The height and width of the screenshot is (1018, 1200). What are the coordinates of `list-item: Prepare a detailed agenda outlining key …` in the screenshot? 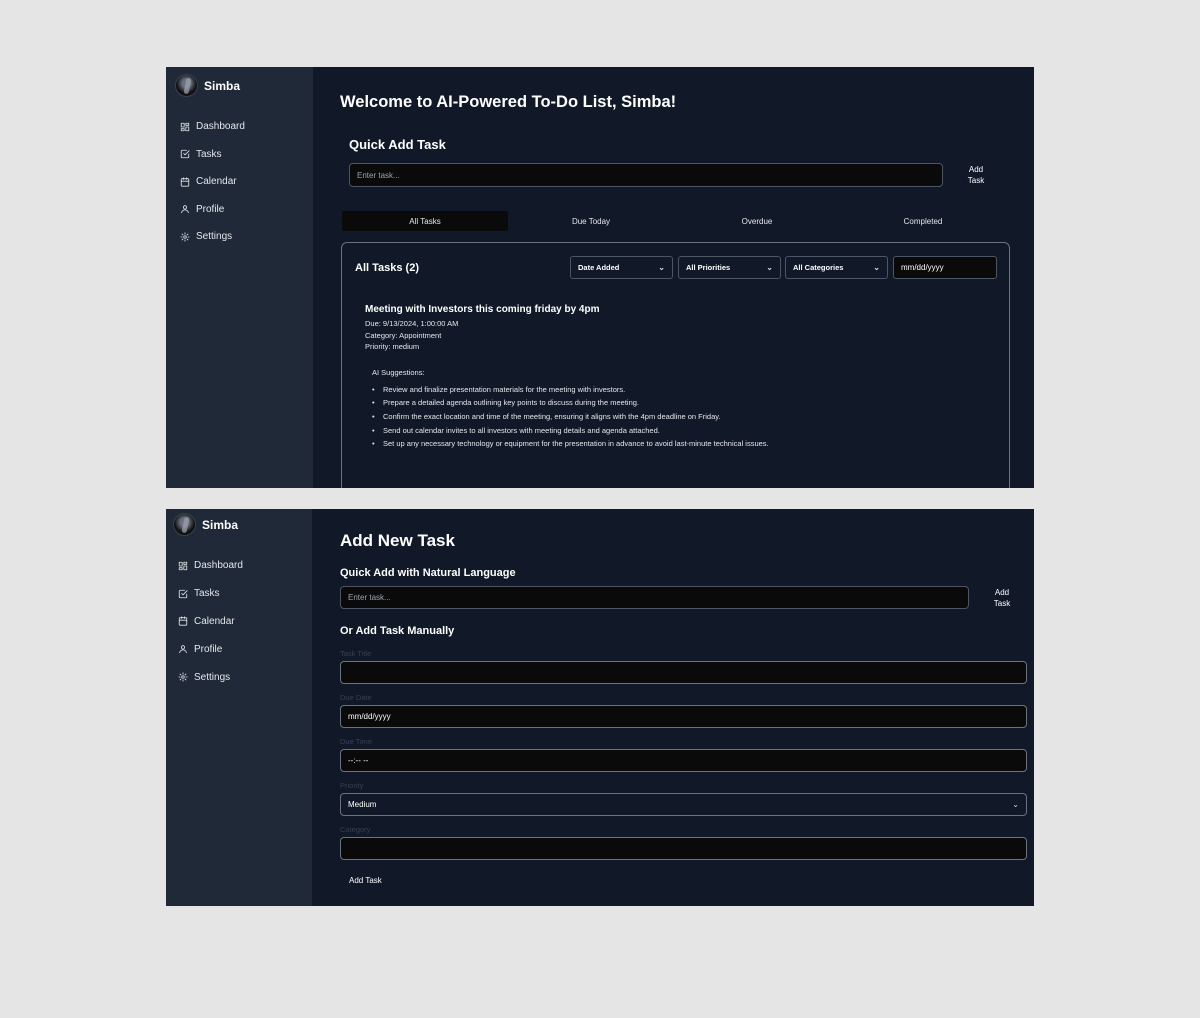 It's located at (683, 403).